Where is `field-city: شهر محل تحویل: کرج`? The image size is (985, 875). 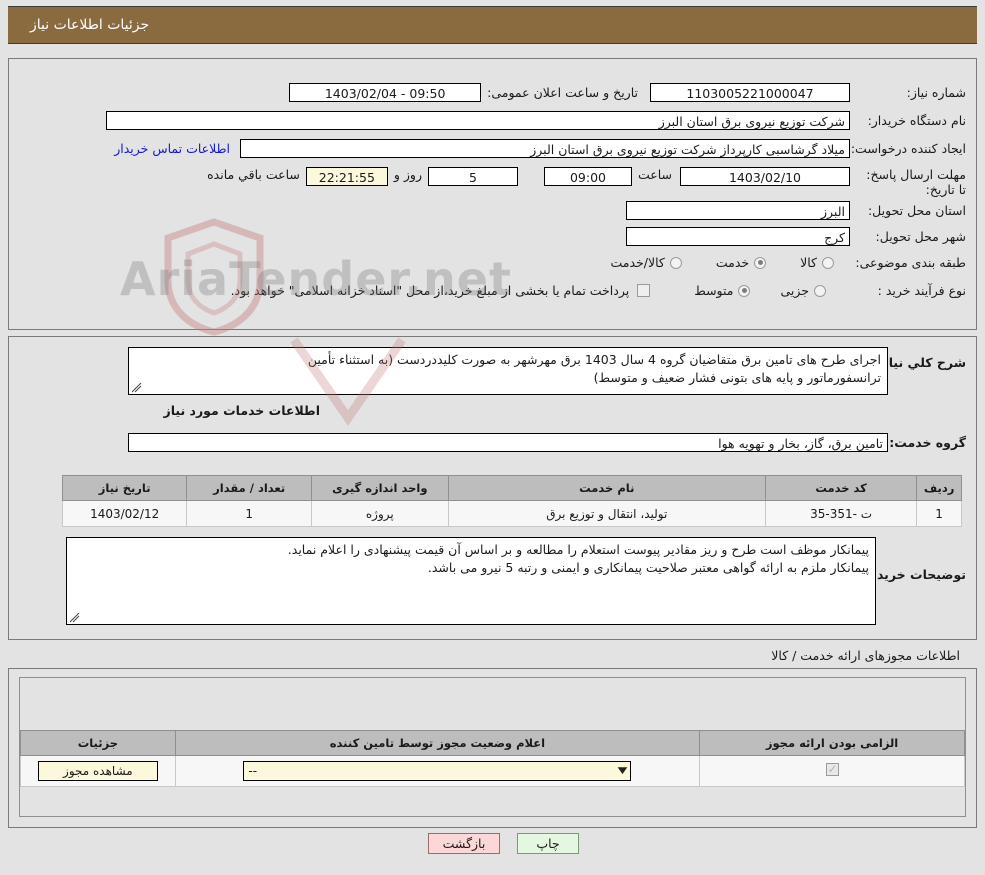
field-city: شهر محل تحویل: کرج is located at coordinates (796, 236).